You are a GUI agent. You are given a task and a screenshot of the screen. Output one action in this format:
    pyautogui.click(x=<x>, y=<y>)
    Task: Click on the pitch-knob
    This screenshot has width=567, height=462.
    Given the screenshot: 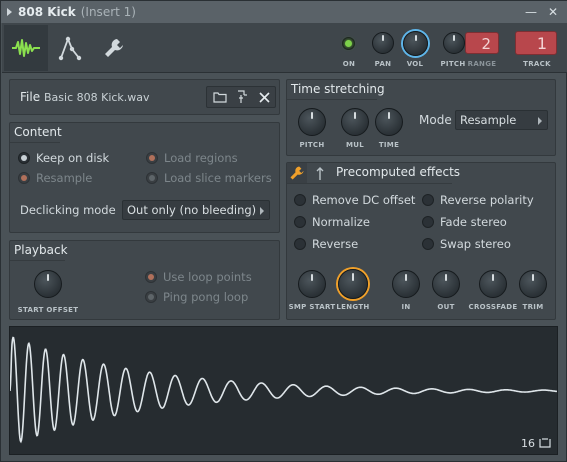 What is the action you would take?
    pyautogui.click(x=454, y=43)
    